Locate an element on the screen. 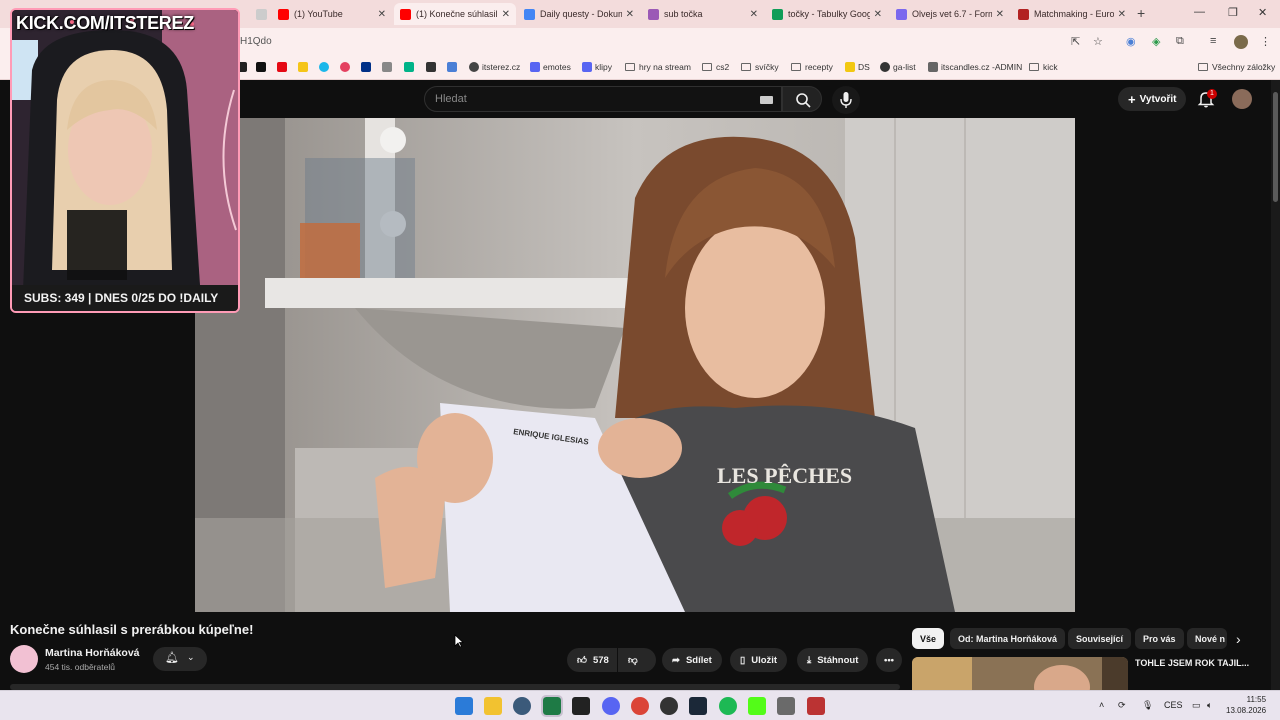  keyboard-icon is located at coordinates (766, 100).